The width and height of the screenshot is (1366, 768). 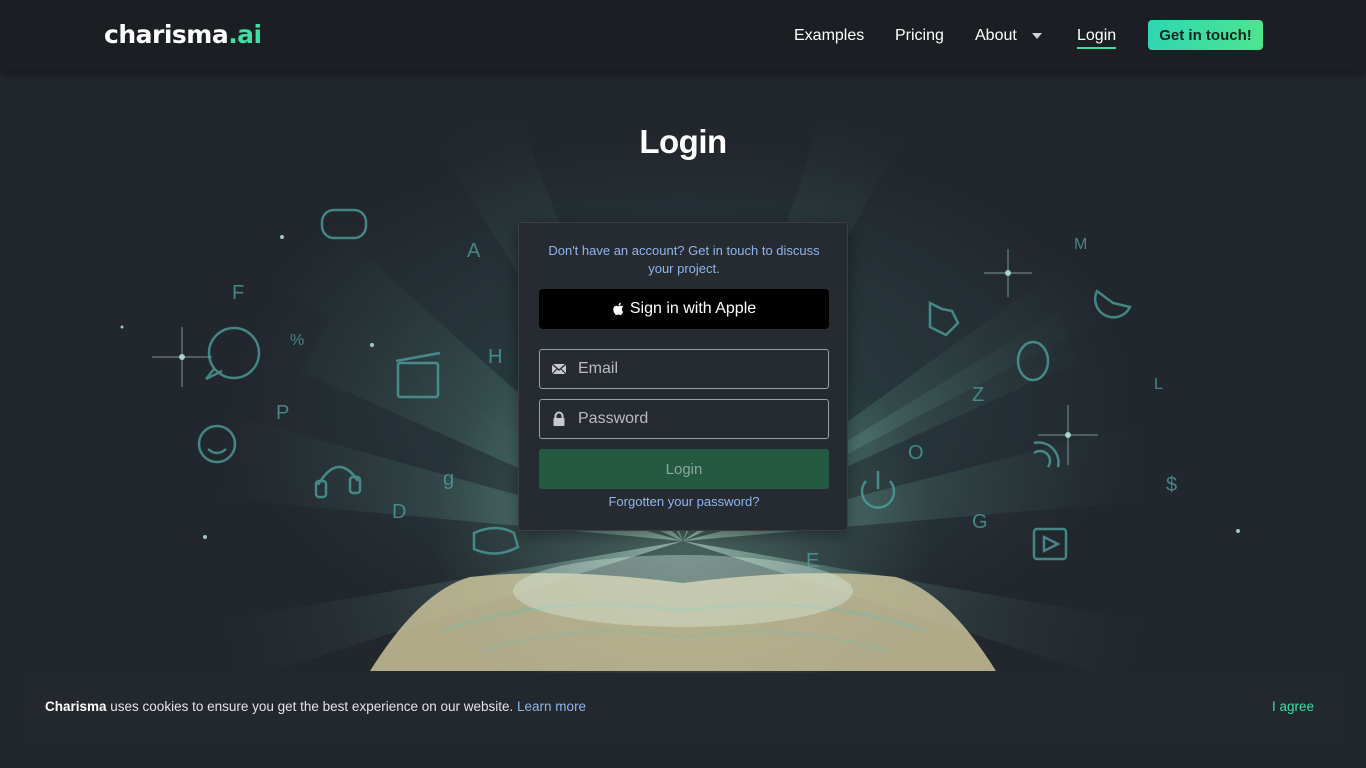 I want to click on doodle-letter: Z, so click(x=978, y=395).